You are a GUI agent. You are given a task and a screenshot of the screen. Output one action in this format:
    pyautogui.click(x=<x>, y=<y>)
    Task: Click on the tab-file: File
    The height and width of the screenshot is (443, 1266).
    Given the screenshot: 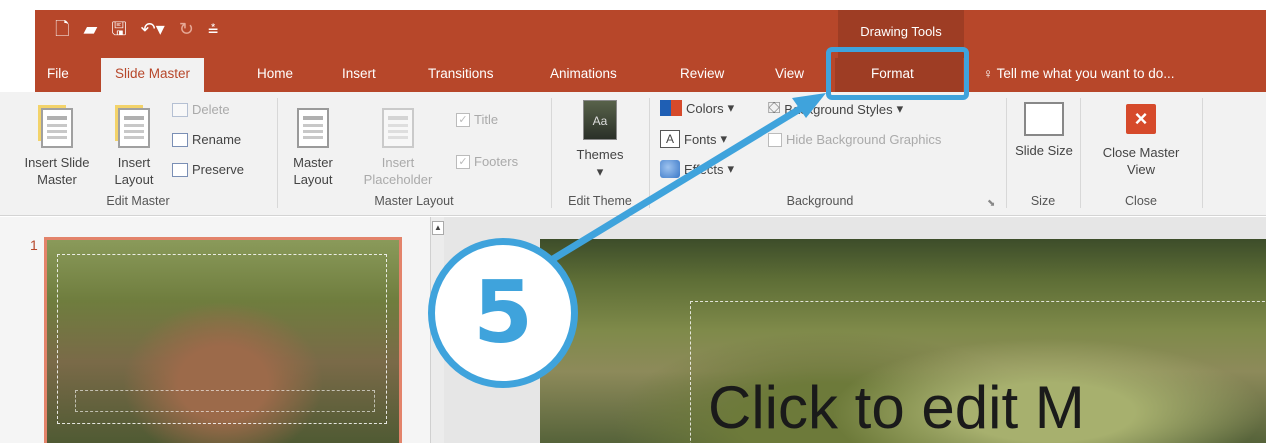 What is the action you would take?
    pyautogui.click(x=58, y=73)
    